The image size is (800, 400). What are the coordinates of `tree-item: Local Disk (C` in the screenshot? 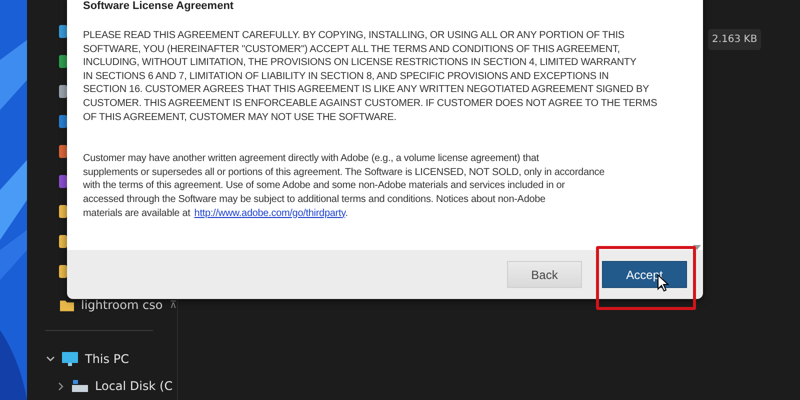 It's located at (134, 386).